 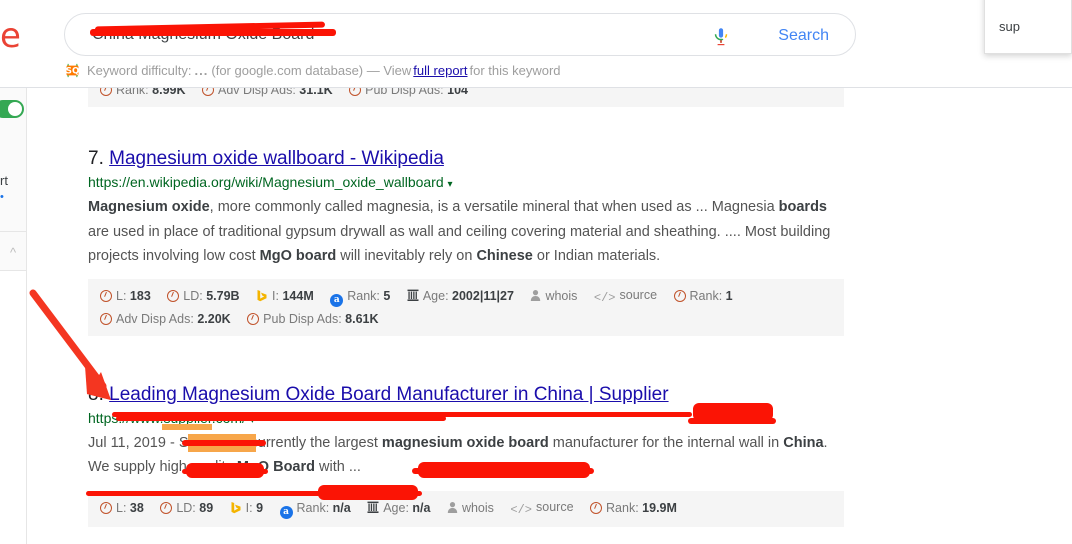 What do you see at coordinates (203, 35) in the screenshot?
I see `search-input: China Magnesium Oxide Board` at bounding box center [203, 35].